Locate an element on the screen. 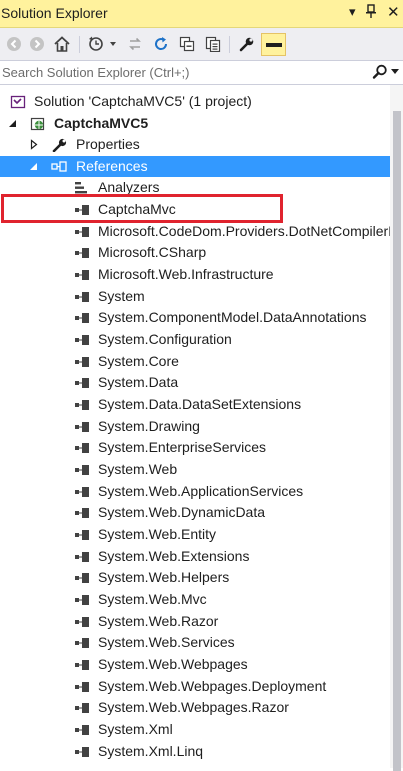 The height and width of the screenshot is (771, 403). reference-item: System.Xml is located at coordinates (195, 729).